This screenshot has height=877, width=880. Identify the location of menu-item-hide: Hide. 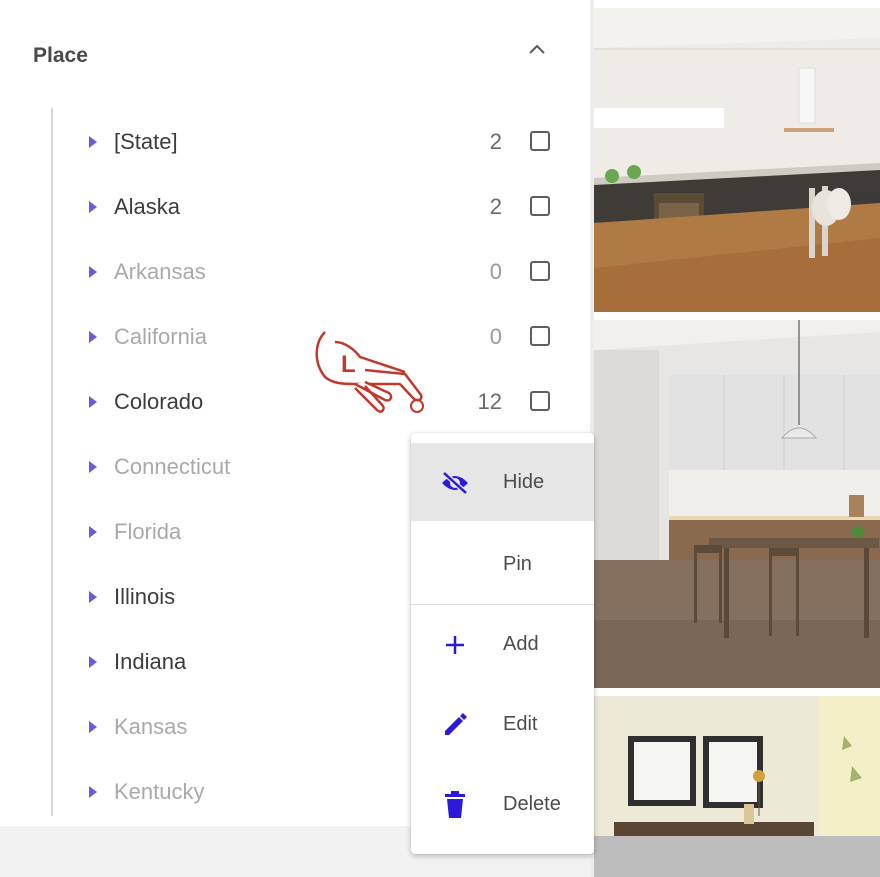
(502, 482).